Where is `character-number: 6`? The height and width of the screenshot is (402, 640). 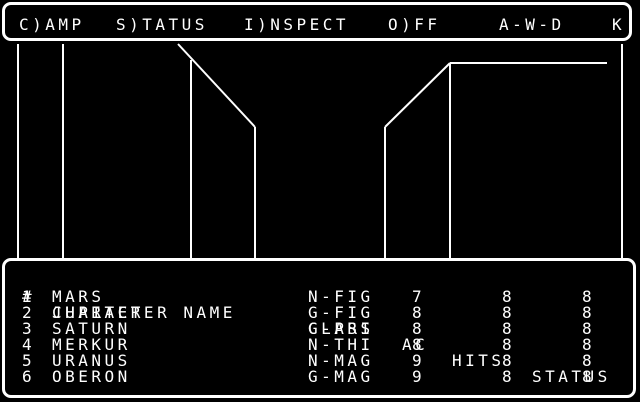
character-number: 6 is located at coordinates (29, 376).